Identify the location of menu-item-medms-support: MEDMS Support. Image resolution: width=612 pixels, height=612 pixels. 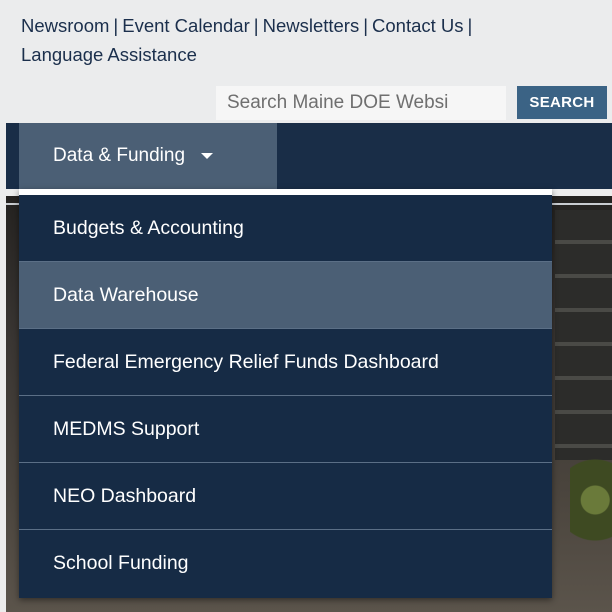
(285, 429).